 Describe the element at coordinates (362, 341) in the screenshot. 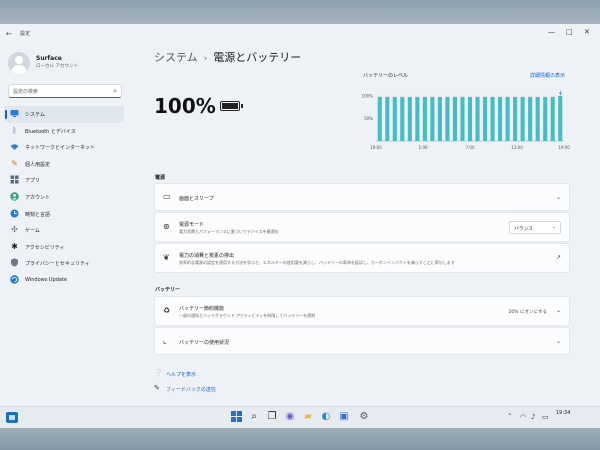

I see `battery-usage-card: ⌞ バッテリーの使用状況 ⌄` at that location.